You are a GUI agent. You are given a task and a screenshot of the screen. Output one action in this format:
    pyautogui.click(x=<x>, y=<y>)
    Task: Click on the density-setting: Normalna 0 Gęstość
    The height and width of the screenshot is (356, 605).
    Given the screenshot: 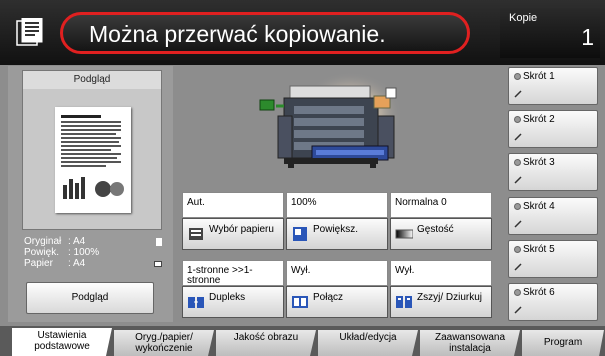 What is the action you would take?
    pyautogui.click(x=441, y=222)
    